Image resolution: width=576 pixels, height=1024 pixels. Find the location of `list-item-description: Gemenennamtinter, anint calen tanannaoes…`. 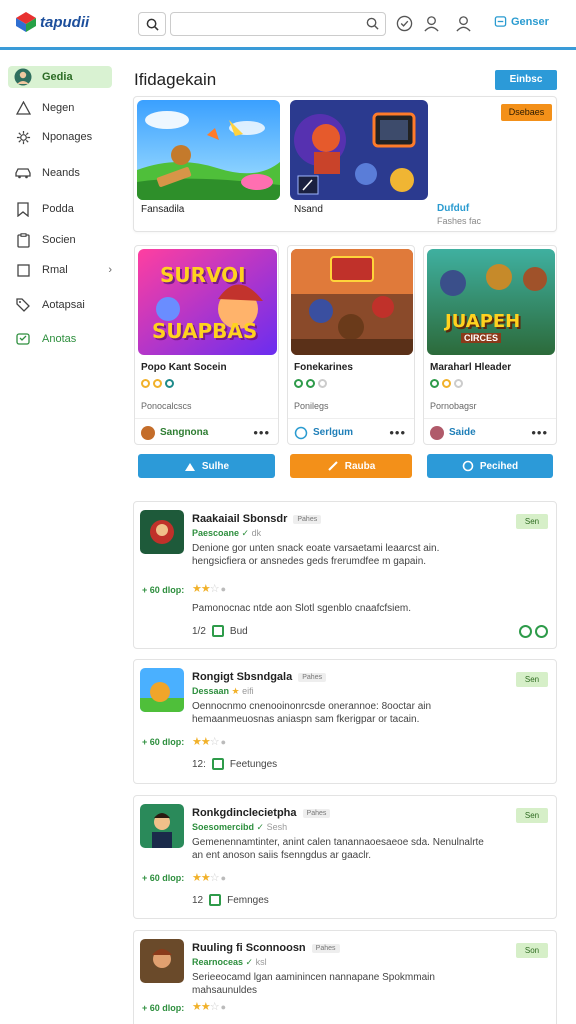

list-item-description: Gemenennamtinter, anint calen tanannaoes… is located at coordinates (338, 849).